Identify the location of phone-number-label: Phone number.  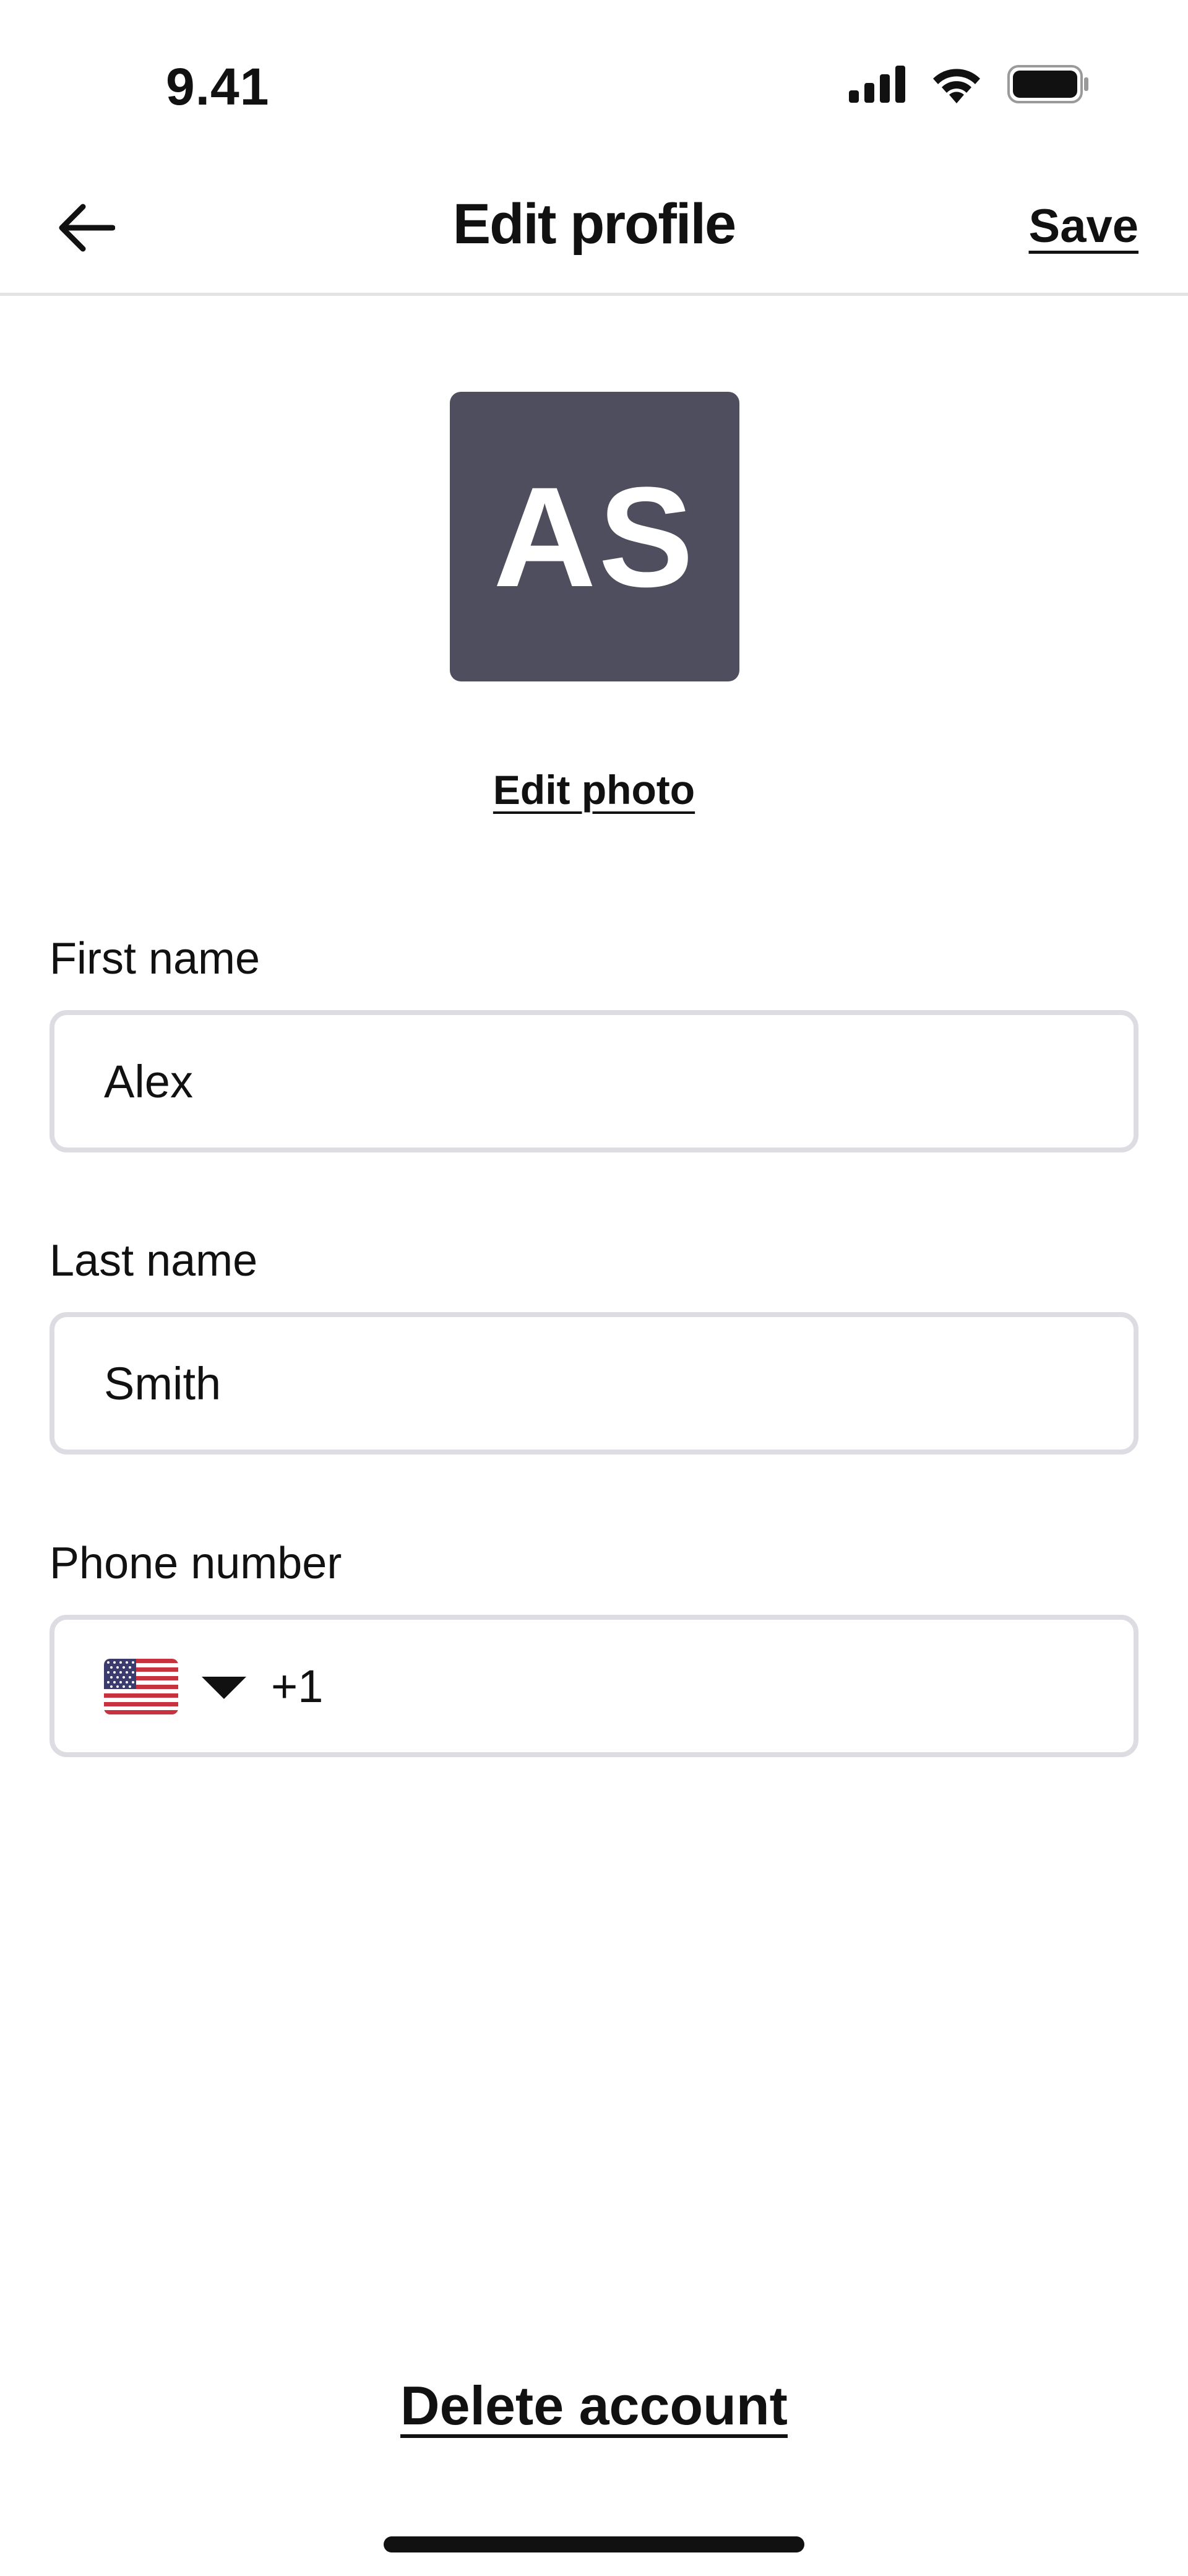
(196, 1563).